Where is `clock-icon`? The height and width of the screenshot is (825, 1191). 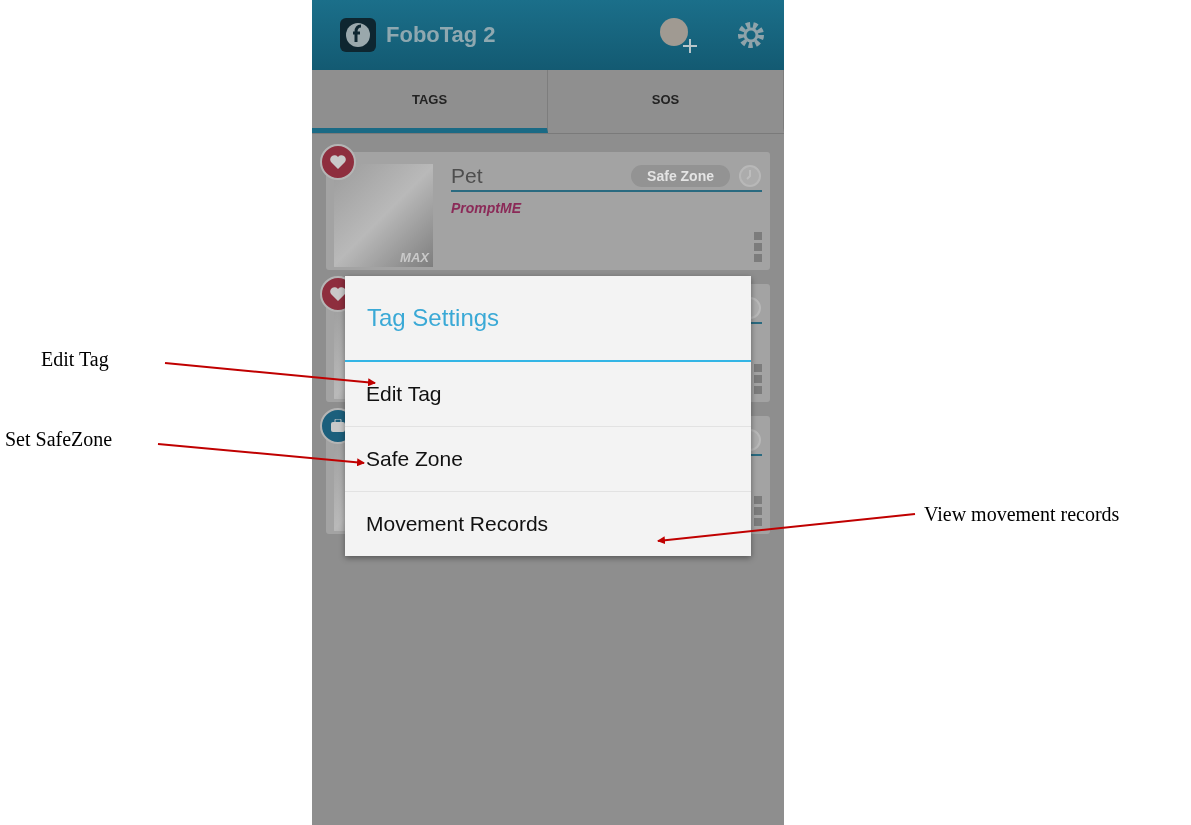
clock-icon is located at coordinates (750, 176).